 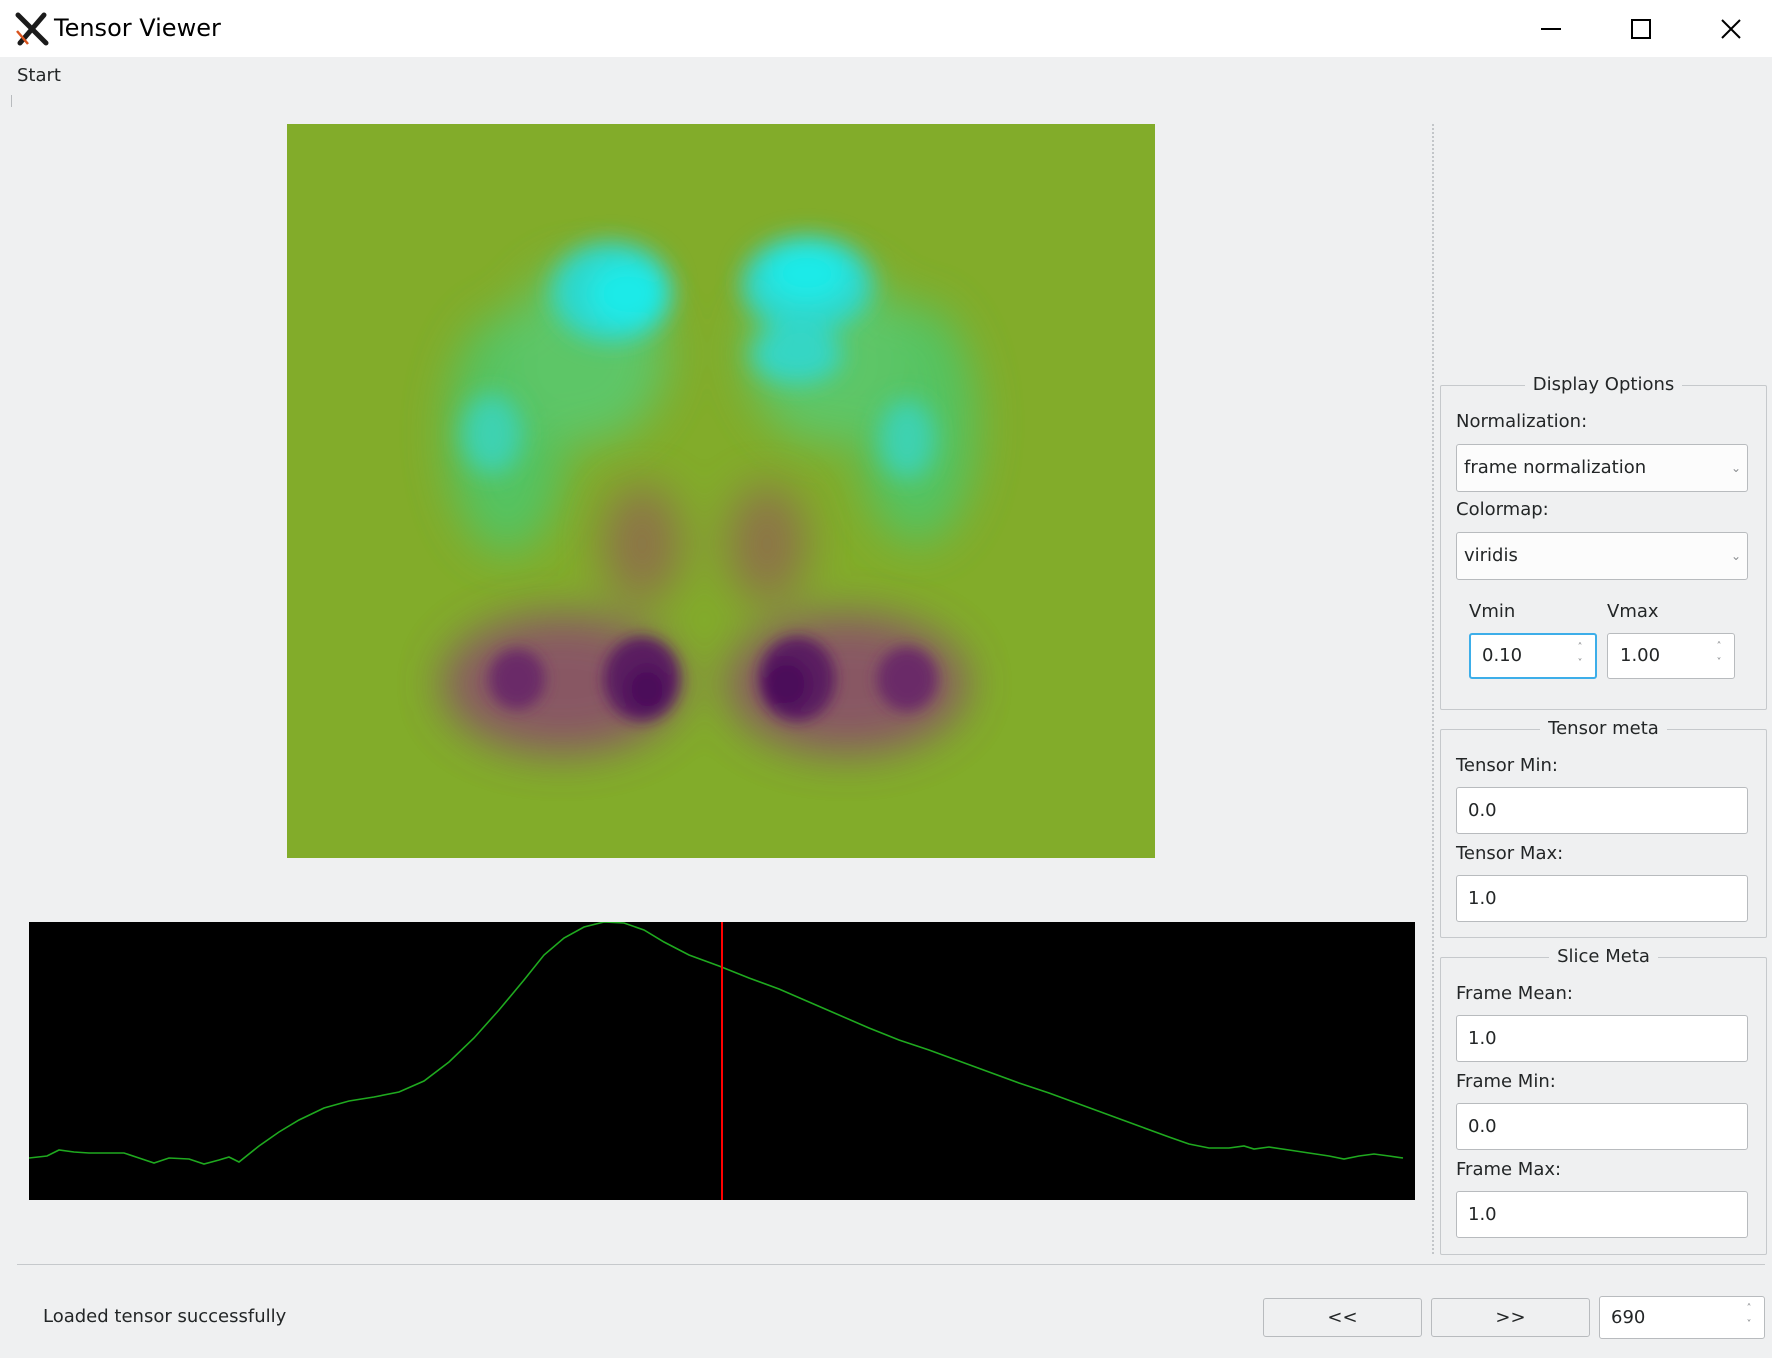 What do you see at coordinates (1510, 1317) in the screenshot?
I see `next-frame-button: >>` at bounding box center [1510, 1317].